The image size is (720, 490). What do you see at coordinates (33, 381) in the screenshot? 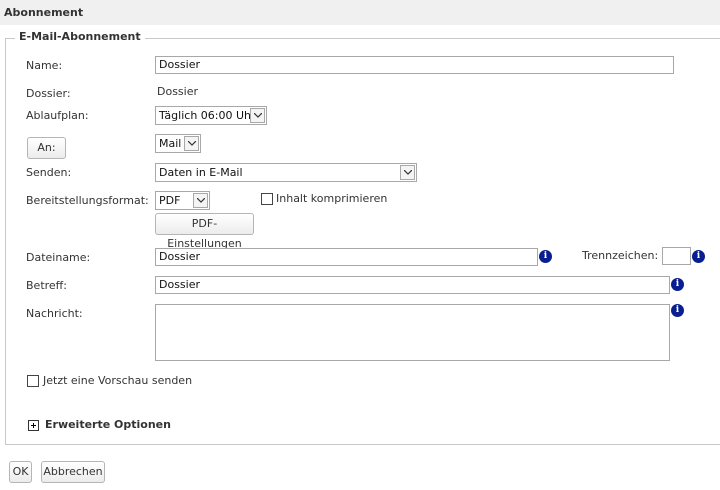
I see `send-preview-checkbox` at bounding box center [33, 381].